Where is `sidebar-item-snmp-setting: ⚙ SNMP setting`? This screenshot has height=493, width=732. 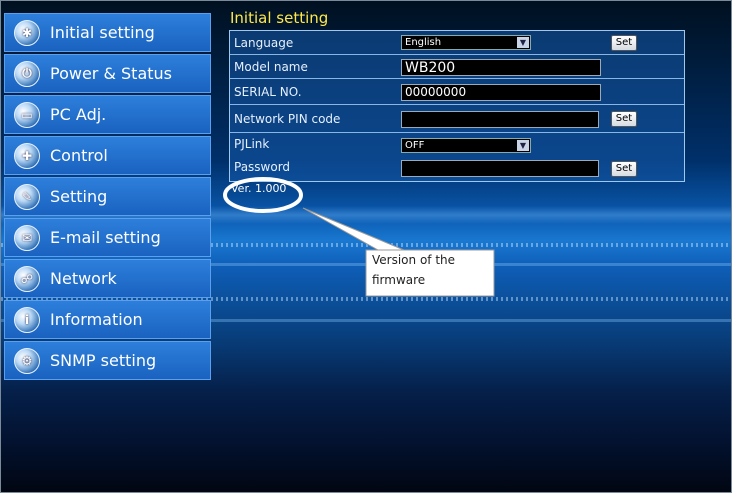
sidebar-item-snmp-setting: ⚙ SNMP setting is located at coordinates (107, 360).